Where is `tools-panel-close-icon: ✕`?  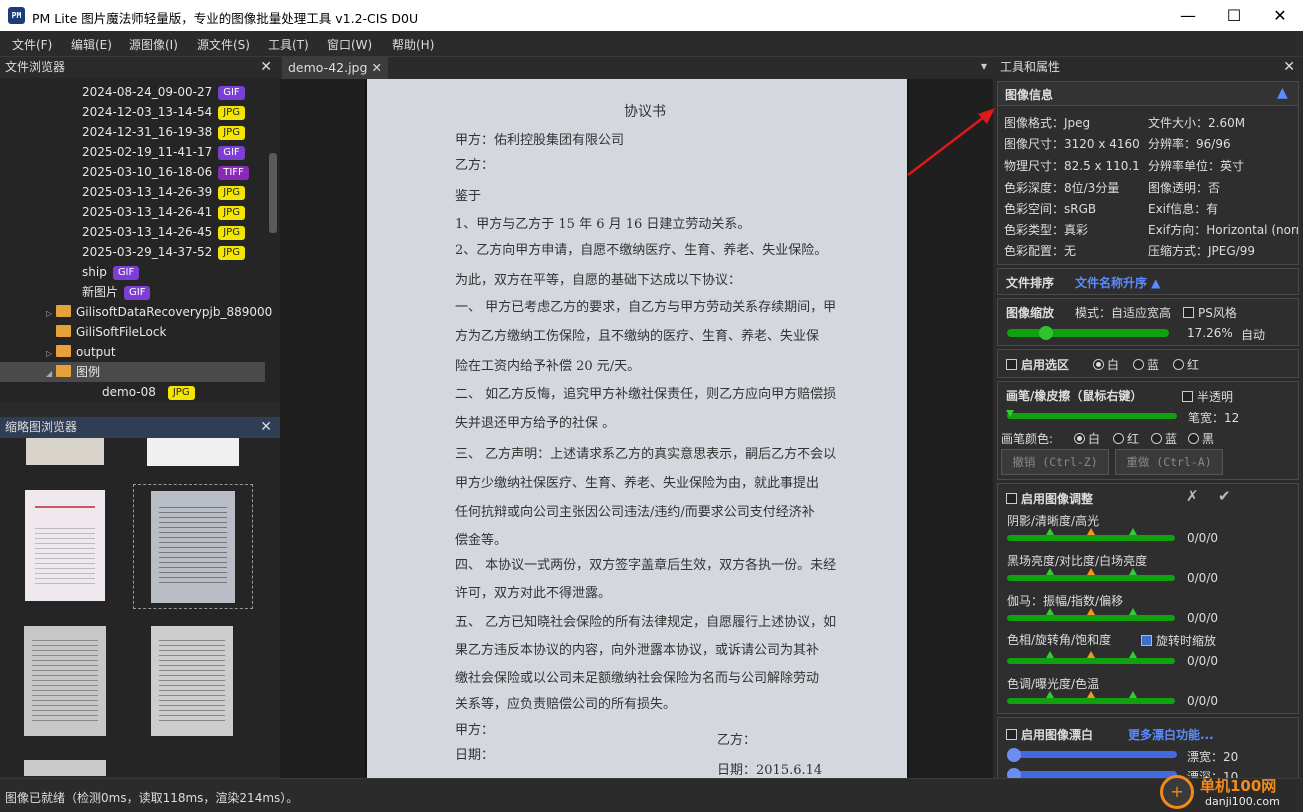
tools-panel-close-icon: ✕ is located at coordinates (1289, 67).